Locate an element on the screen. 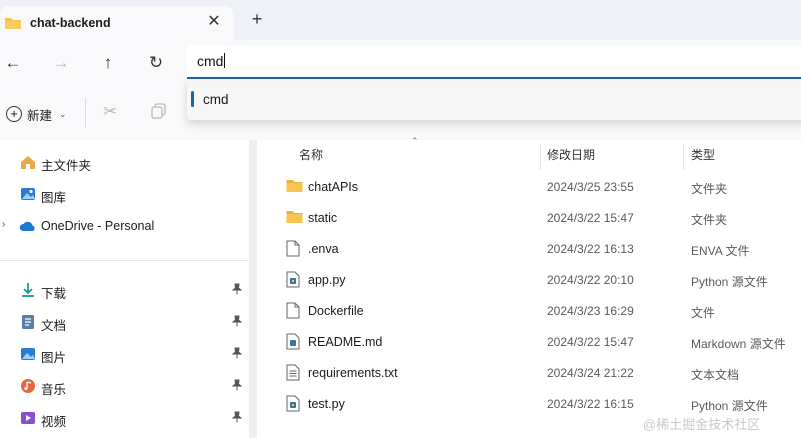 The height and width of the screenshot is (438, 801). column-header-type: 类型 is located at coordinates (703, 154).